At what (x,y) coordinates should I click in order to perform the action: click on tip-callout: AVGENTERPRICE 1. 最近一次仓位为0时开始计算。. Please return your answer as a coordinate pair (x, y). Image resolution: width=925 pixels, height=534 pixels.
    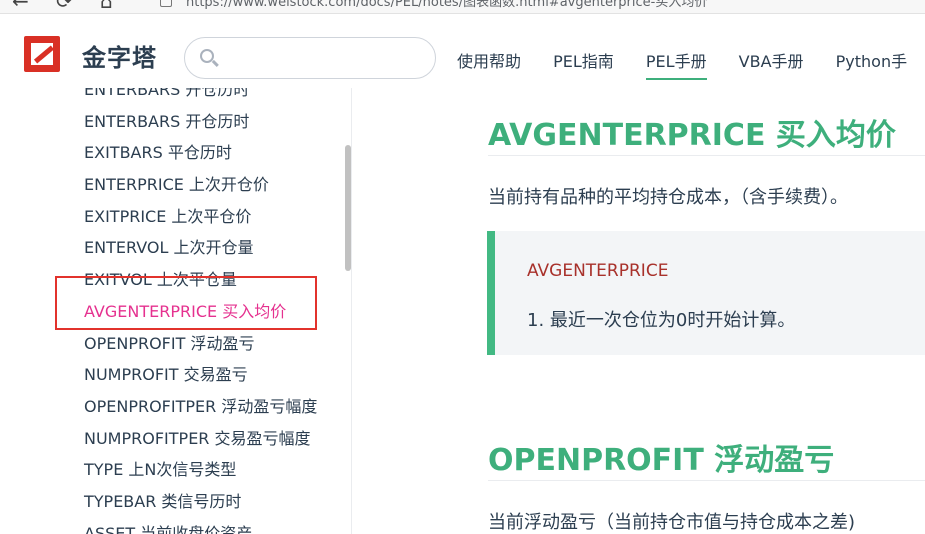
    Looking at the image, I should click on (706, 293).